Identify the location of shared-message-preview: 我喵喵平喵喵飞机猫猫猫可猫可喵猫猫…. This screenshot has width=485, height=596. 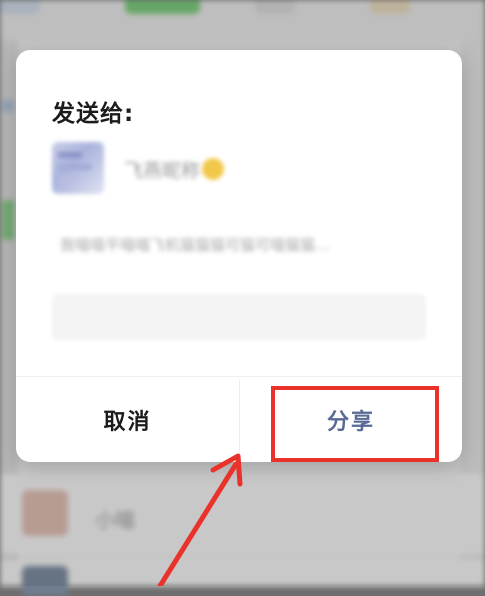
(195, 245).